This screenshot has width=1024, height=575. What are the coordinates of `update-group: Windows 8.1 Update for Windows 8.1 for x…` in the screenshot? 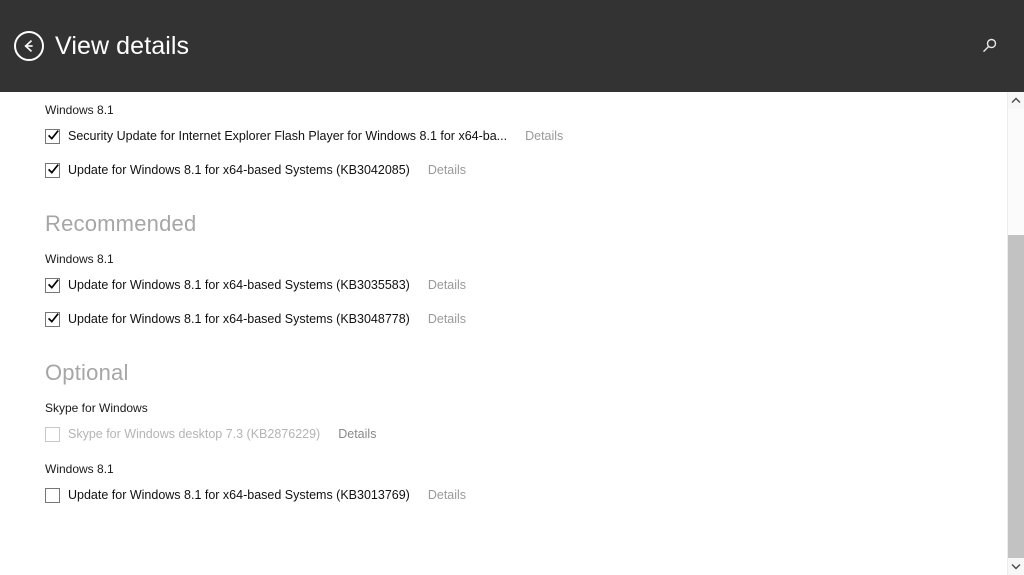 It's located at (526, 481).